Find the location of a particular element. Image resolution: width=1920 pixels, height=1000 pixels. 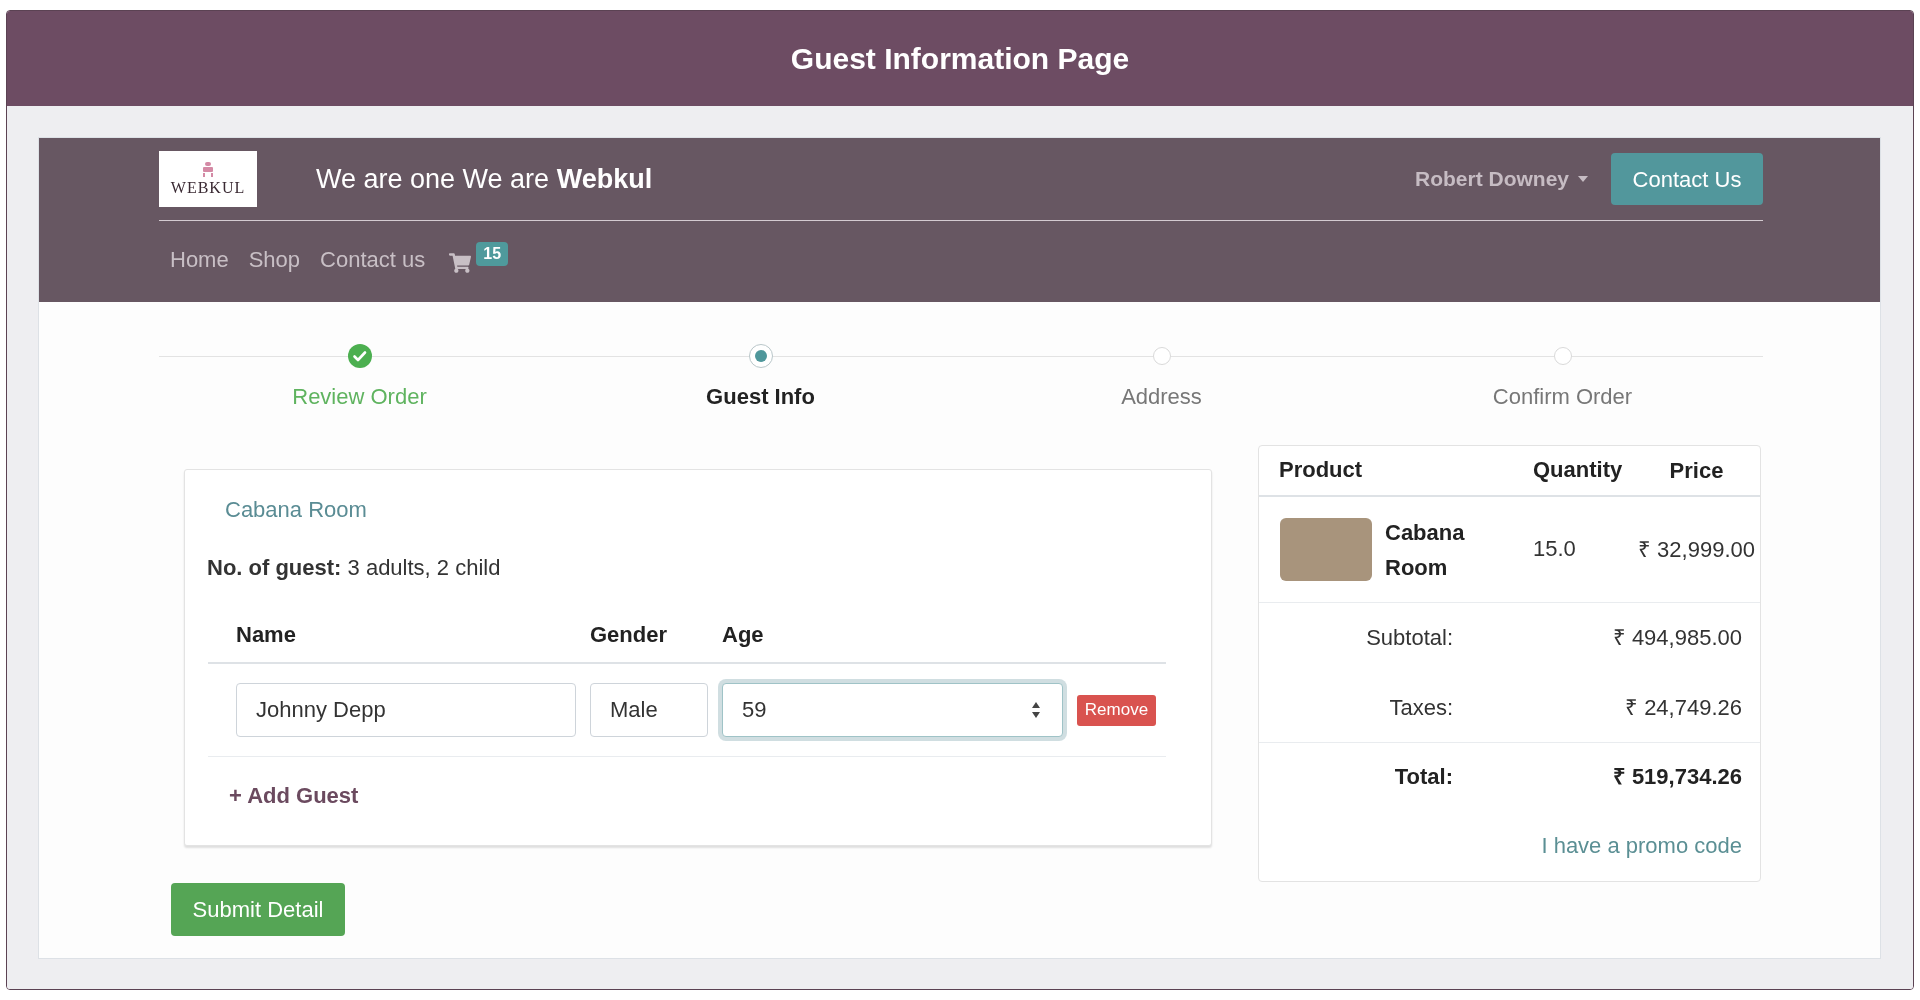

logo-text: WEBKUL is located at coordinates (208, 187).